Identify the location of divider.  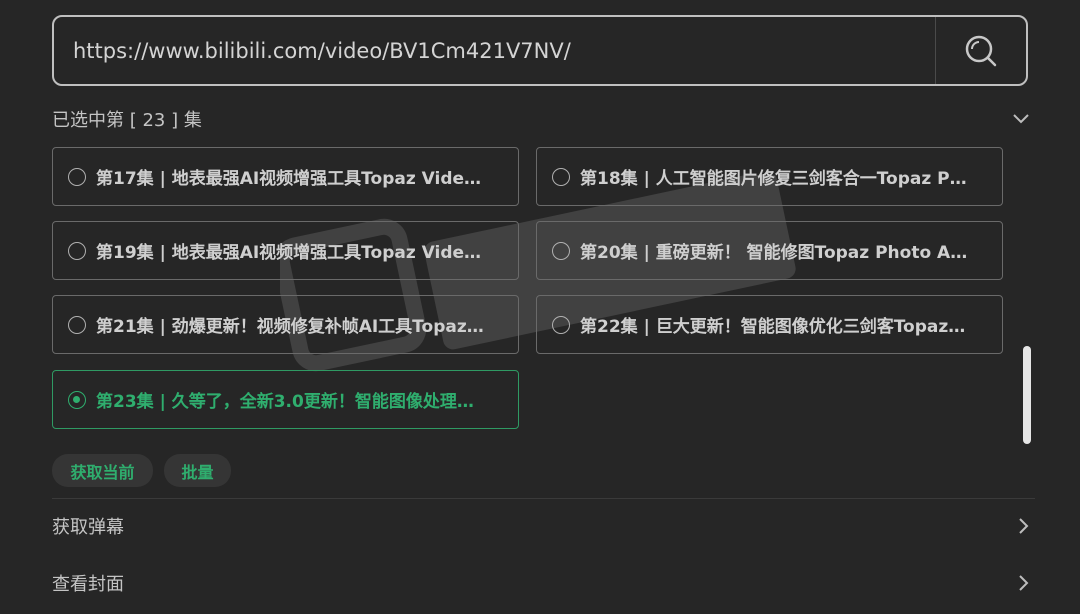
(543, 498).